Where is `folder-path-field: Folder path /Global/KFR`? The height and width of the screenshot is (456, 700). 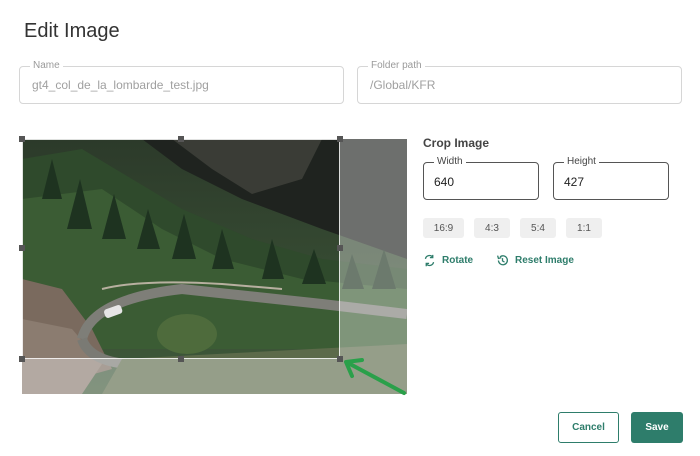 folder-path-field: Folder path /Global/KFR is located at coordinates (519, 82).